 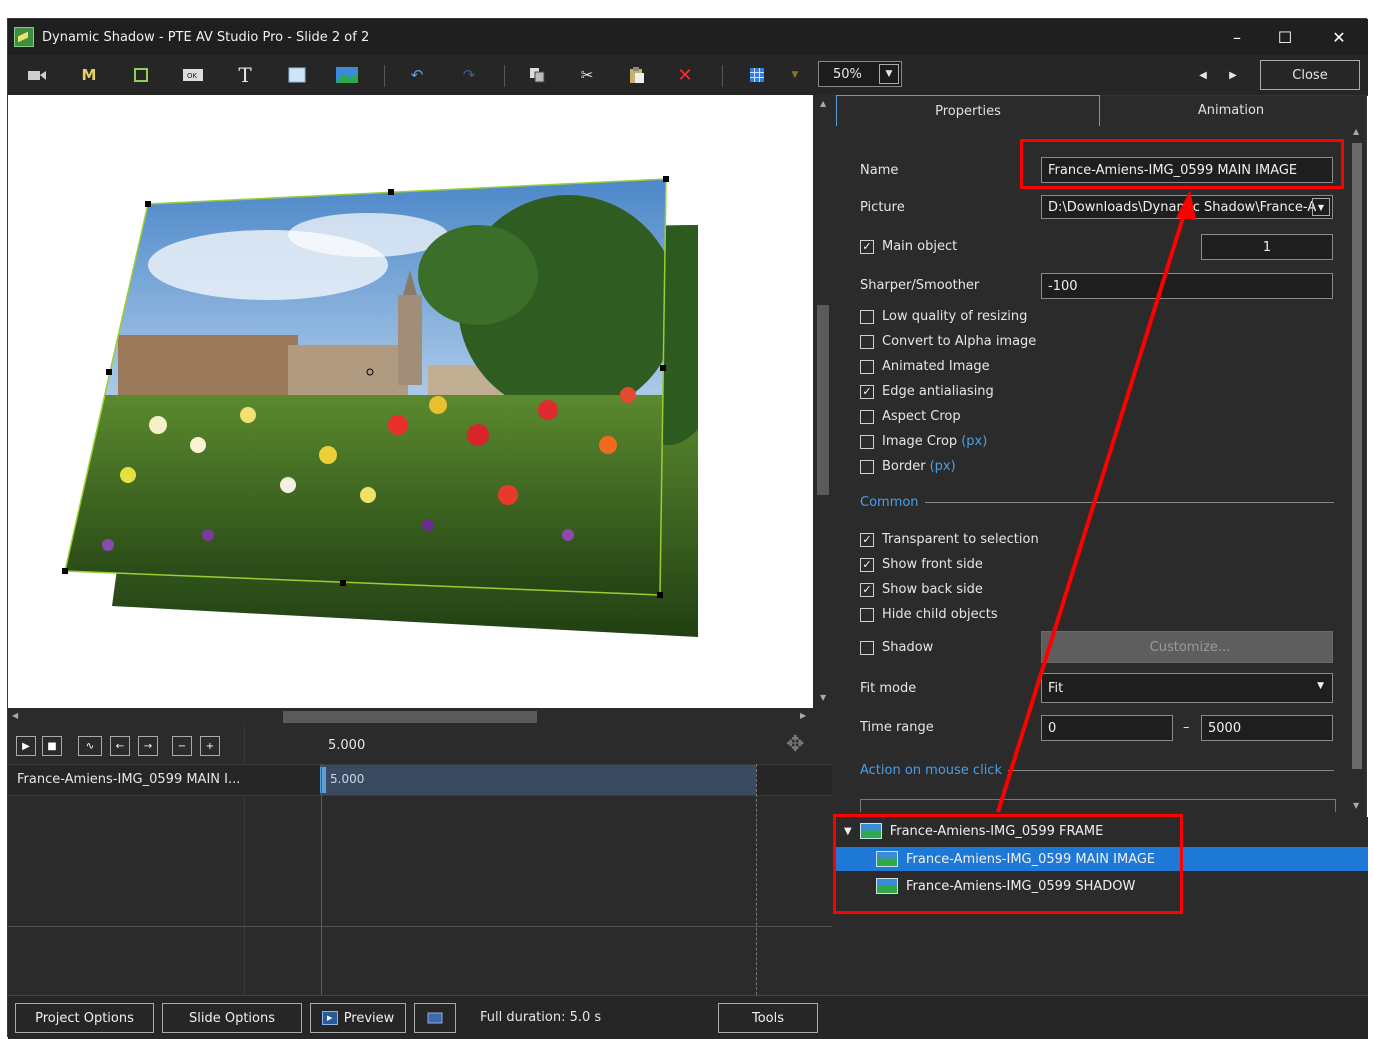 I want to click on zoom-select: 50% ▼, so click(x=860, y=74).